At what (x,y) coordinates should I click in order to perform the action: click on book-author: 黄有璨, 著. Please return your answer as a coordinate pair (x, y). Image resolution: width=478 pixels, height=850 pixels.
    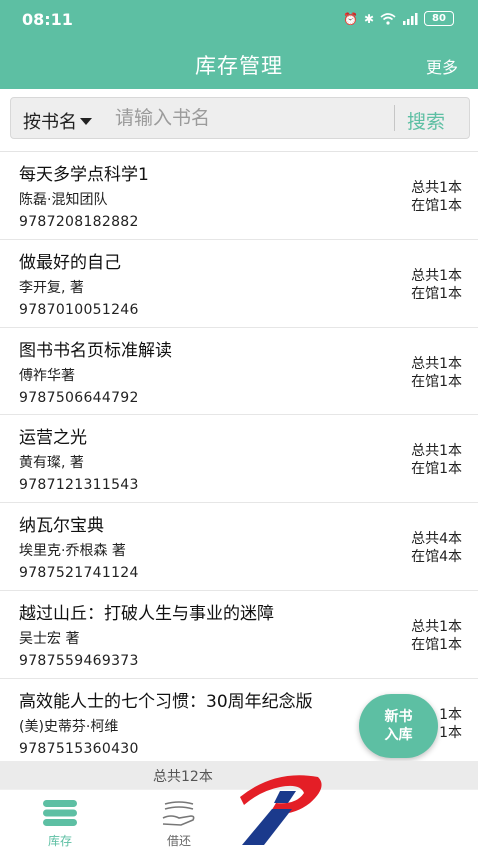
    Looking at the image, I should click on (51, 463).